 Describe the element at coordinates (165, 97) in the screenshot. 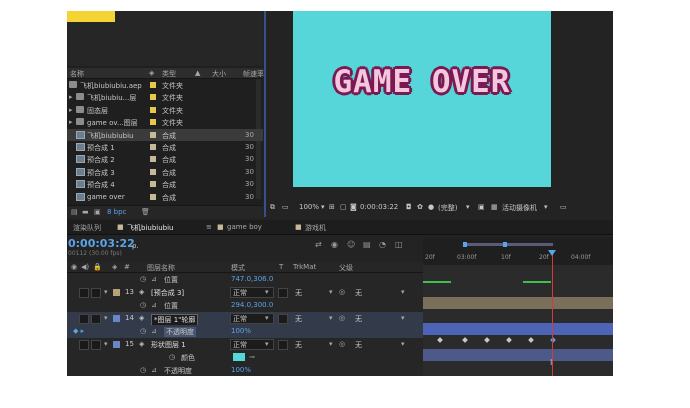

I see `project-item: ▸ 飞机biubiu...层 文件夹` at that location.